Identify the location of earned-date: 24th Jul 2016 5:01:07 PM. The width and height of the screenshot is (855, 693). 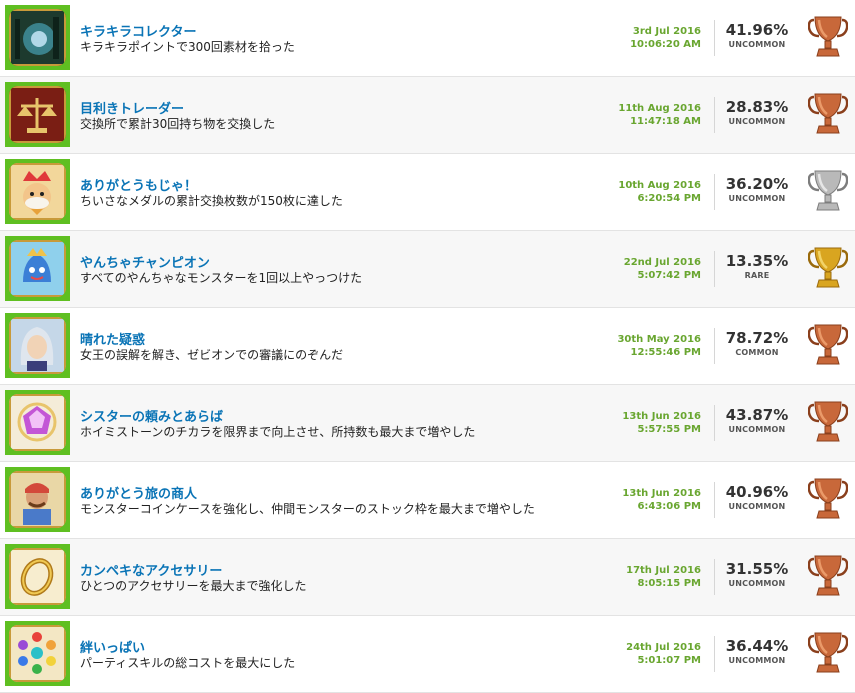
(663, 654).